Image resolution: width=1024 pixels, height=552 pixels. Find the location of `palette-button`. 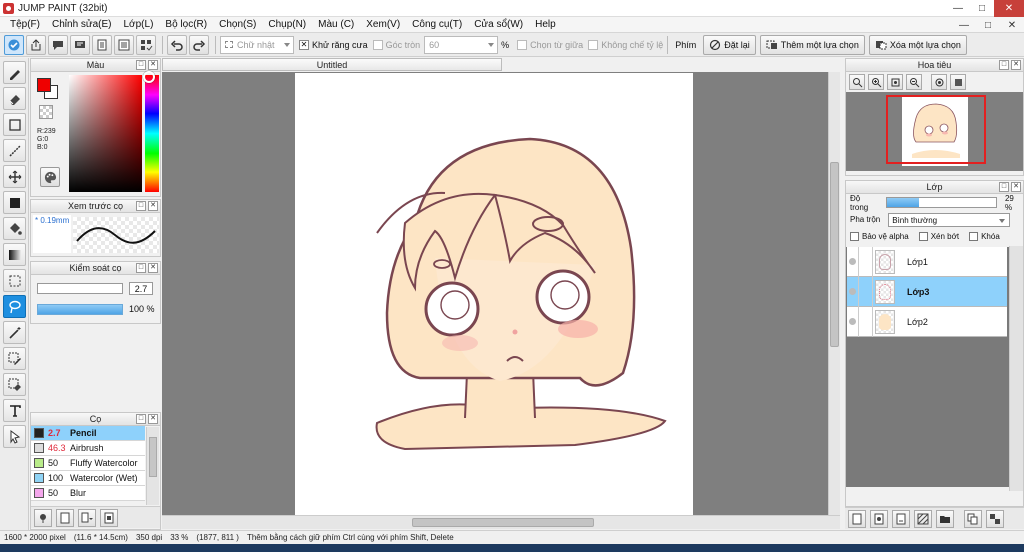

palette-button is located at coordinates (50, 177).